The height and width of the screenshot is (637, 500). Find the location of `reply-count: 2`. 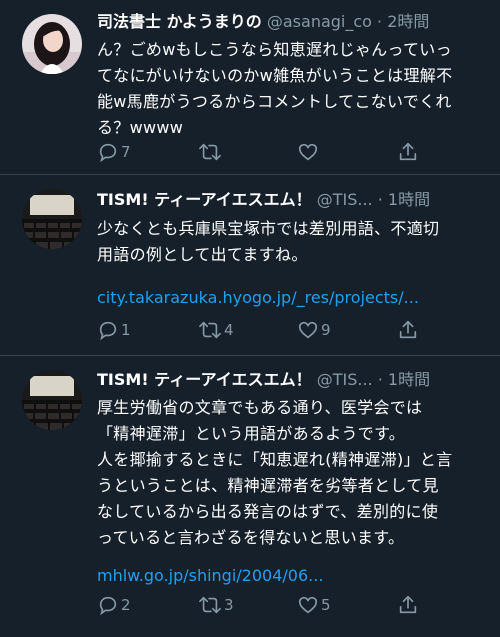

reply-count: 2 is located at coordinates (126, 605).